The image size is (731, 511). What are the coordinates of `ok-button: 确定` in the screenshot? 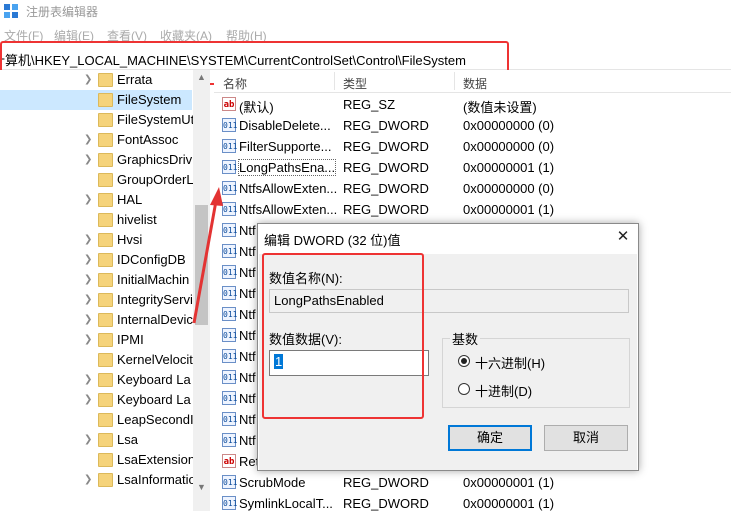 It's located at (490, 438).